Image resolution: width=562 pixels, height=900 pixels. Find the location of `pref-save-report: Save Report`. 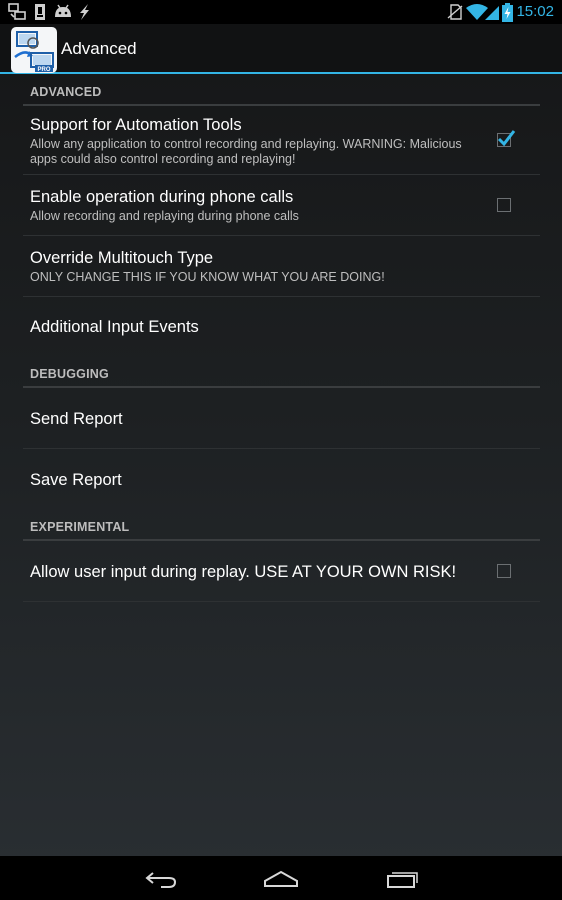

pref-save-report: Save Report is located at coordinates (281, 479).